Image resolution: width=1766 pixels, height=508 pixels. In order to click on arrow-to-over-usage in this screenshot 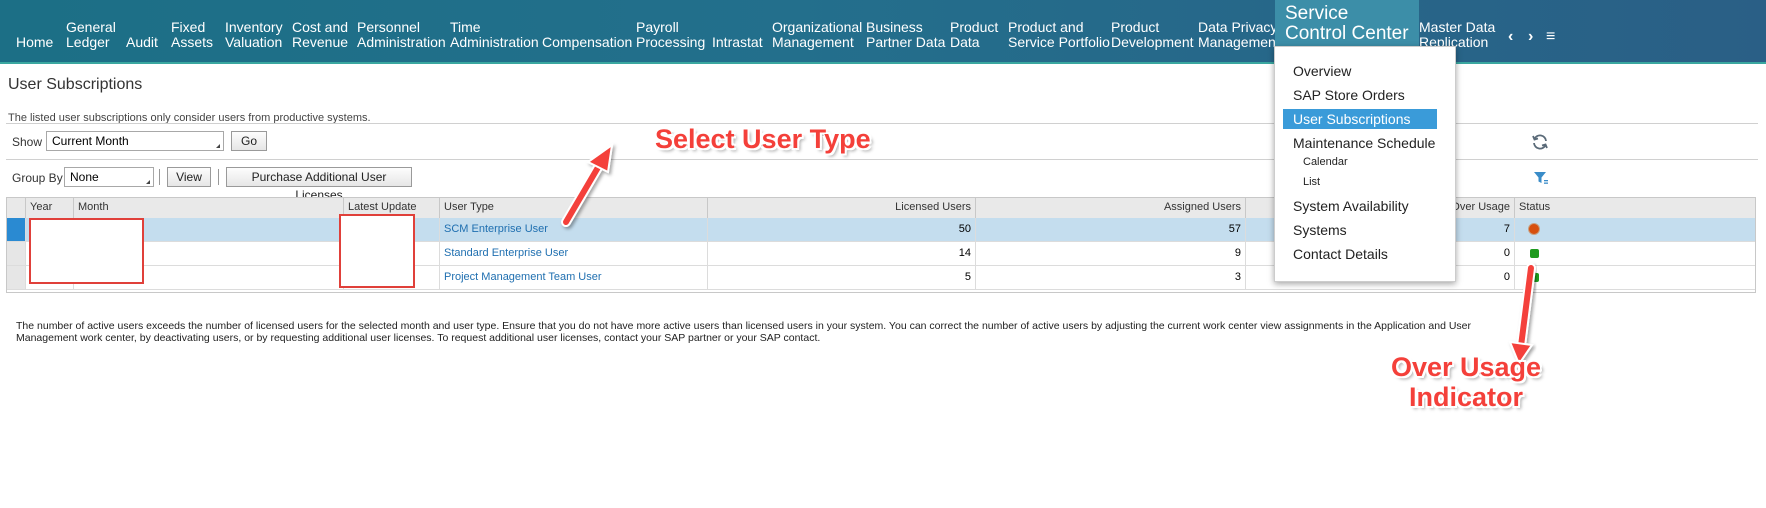, I will do `click(1522, 315)`.